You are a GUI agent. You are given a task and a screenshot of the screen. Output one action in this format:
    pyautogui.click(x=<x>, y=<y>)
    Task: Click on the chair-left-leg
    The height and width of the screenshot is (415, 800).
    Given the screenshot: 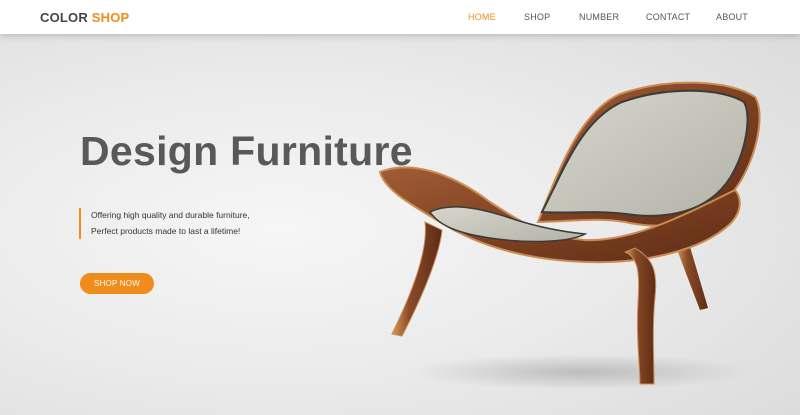 What is the action you would take?
    pyautogui.click(x=417, y=279)
    